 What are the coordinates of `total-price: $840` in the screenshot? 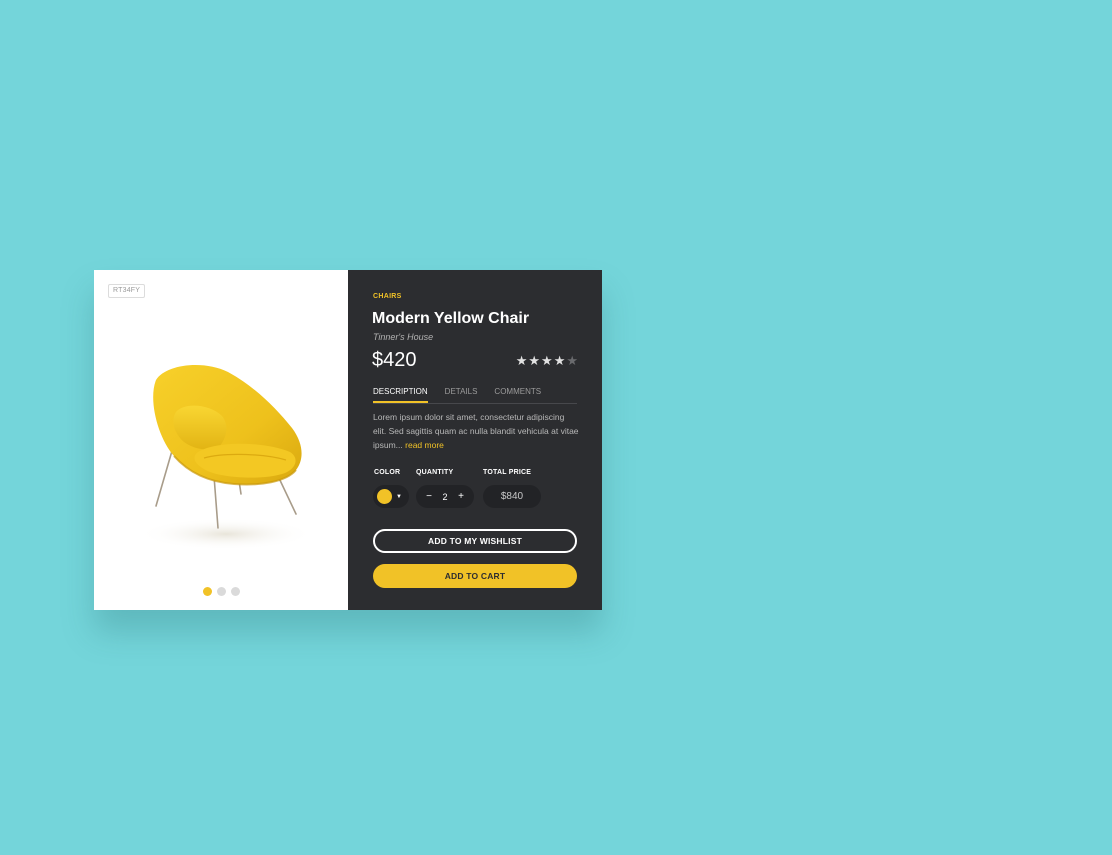 It's located at (512, 496).